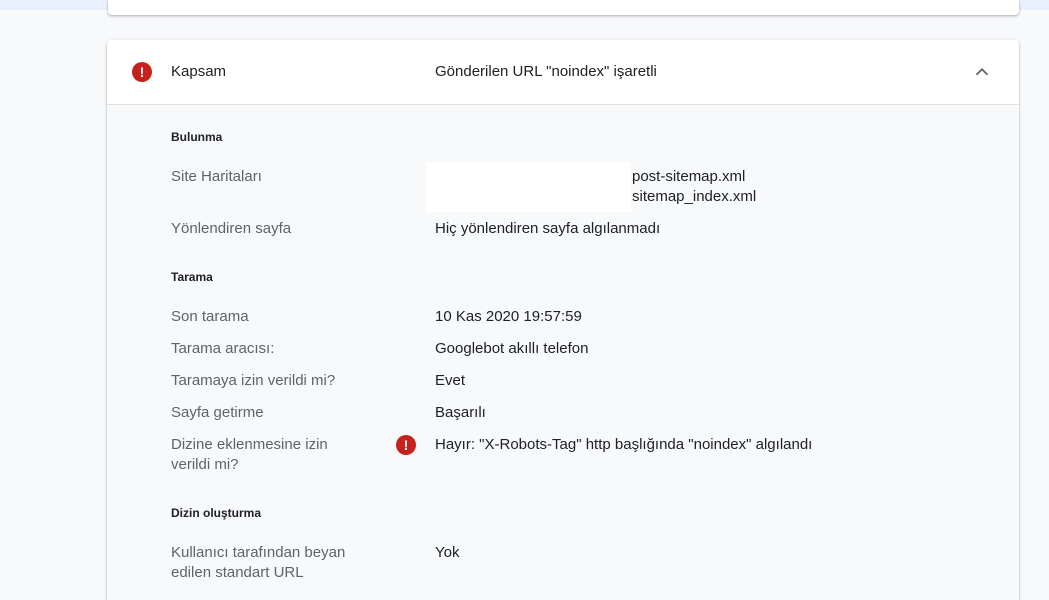  What do you see at coordinates (982, 72) in the screenshot?
I see `chevron-up-icon` at bounding box center [982, 72].